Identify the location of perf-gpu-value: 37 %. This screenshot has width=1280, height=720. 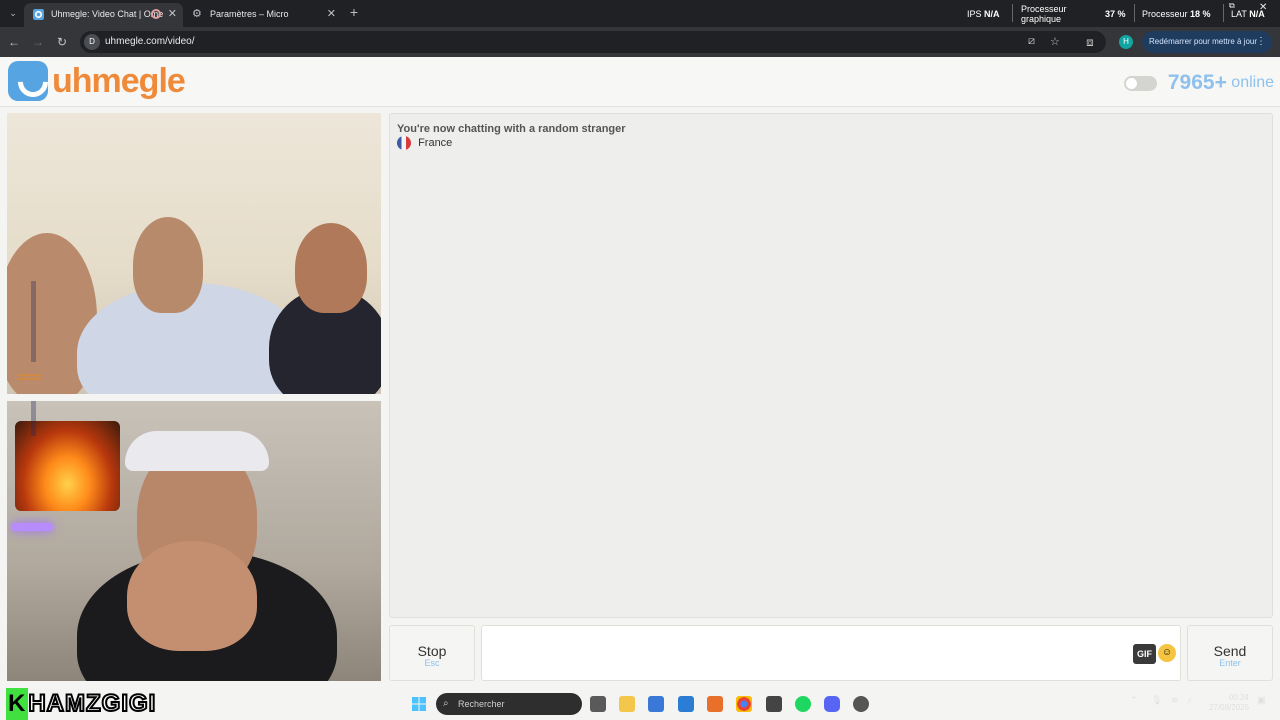
(1115, 14).